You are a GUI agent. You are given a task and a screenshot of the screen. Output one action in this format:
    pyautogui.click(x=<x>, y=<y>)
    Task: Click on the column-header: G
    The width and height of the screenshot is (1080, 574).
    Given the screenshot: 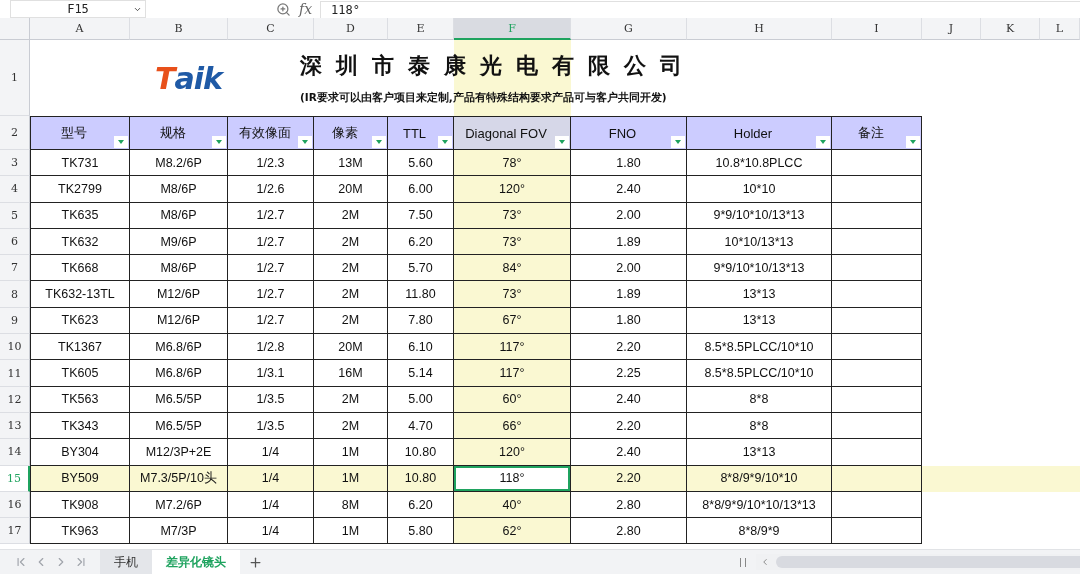 What is the action you would take?
    pyautogui.click(x=629, y=29)
    